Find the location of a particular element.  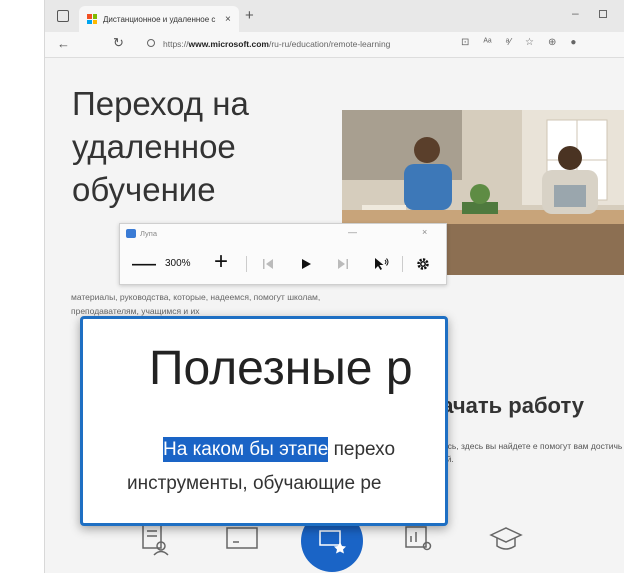

page-title: Переход на удаленное обучение is located at coordinates (160, 146).